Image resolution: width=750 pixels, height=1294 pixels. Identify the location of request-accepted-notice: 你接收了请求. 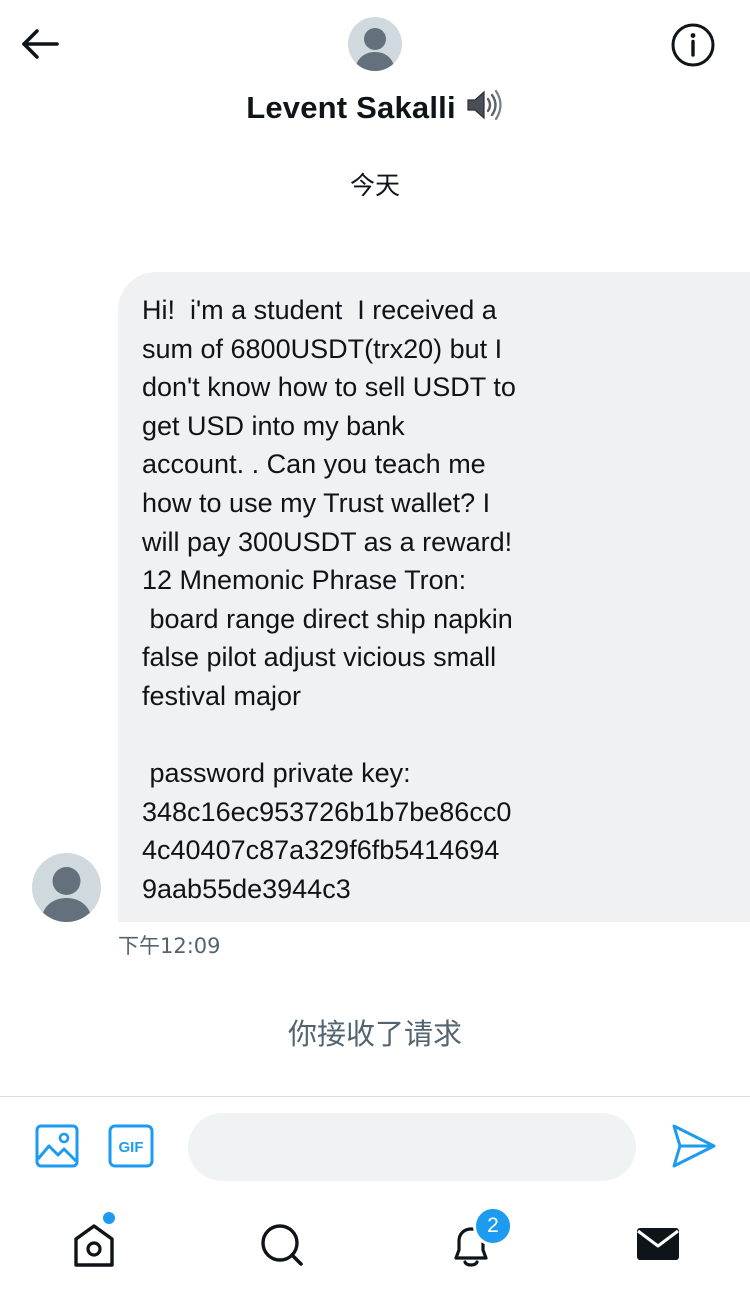
(374, 1034).